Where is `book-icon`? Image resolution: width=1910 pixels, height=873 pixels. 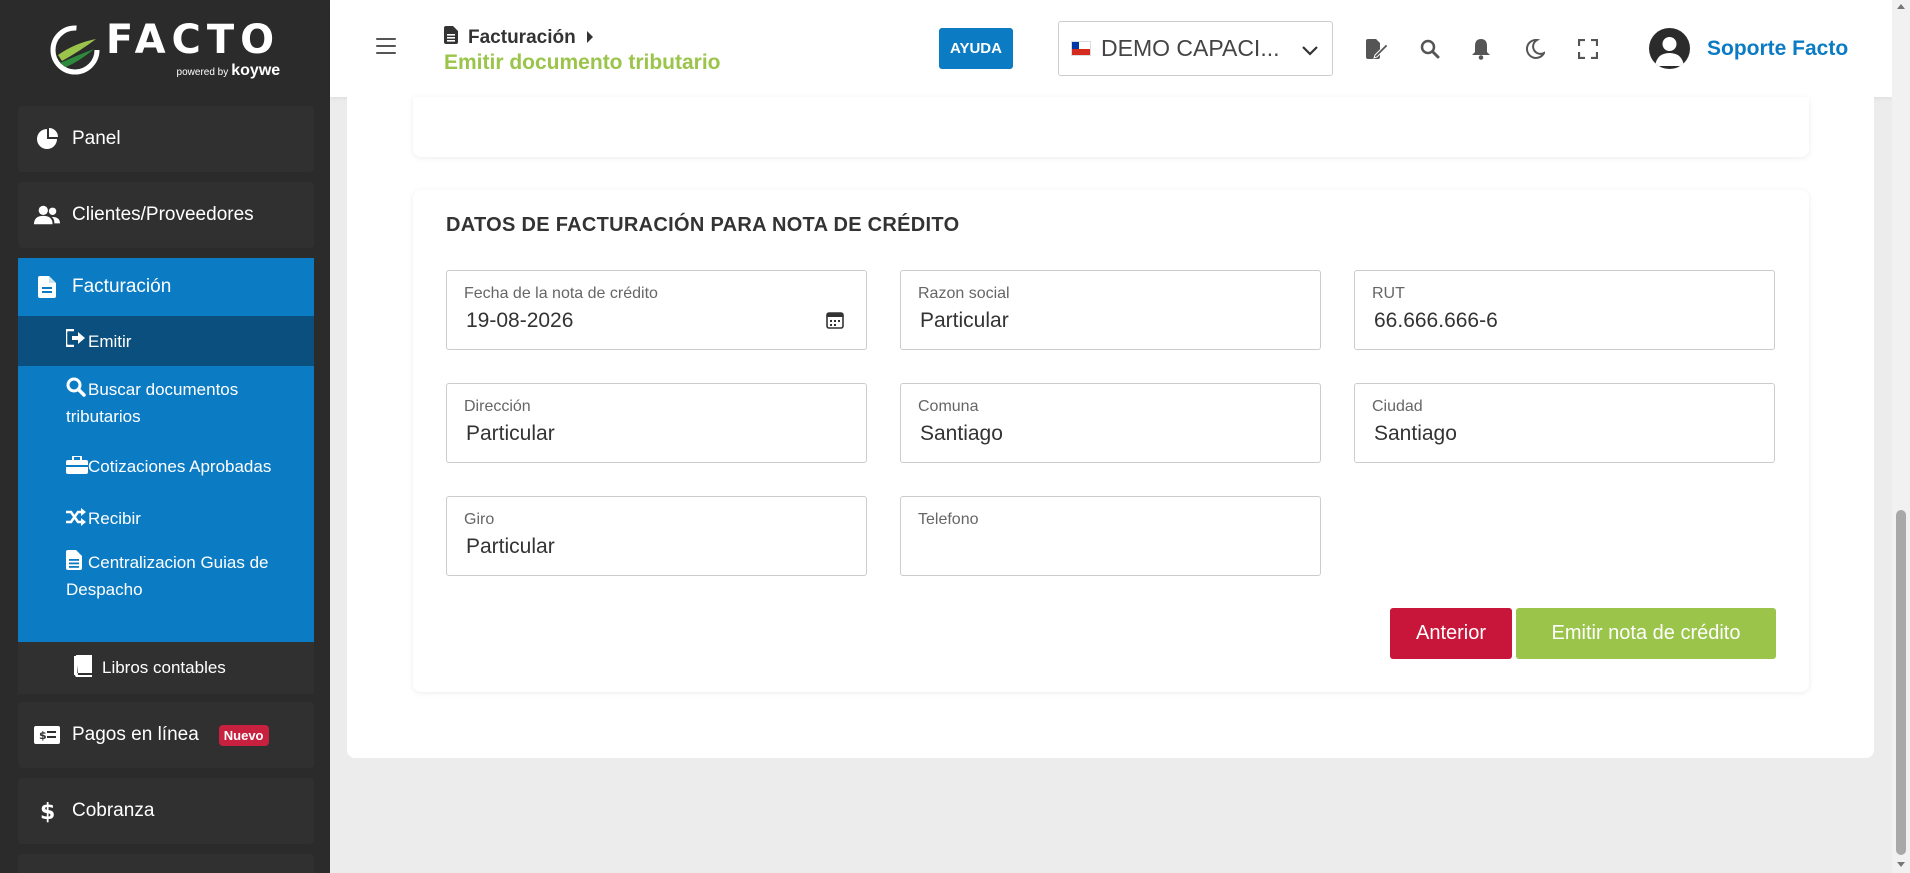
book-icon is located at coordinates (83, 668).